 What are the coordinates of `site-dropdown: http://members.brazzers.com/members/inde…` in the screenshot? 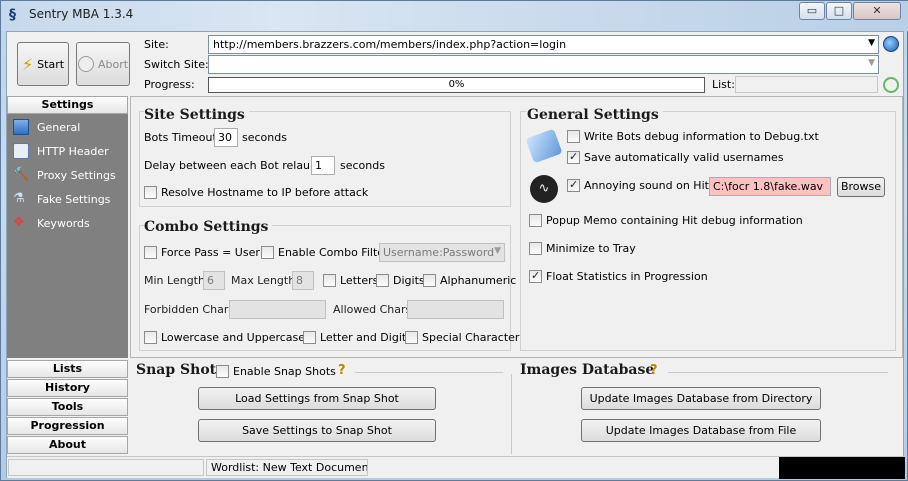 It's located at (543, 44).